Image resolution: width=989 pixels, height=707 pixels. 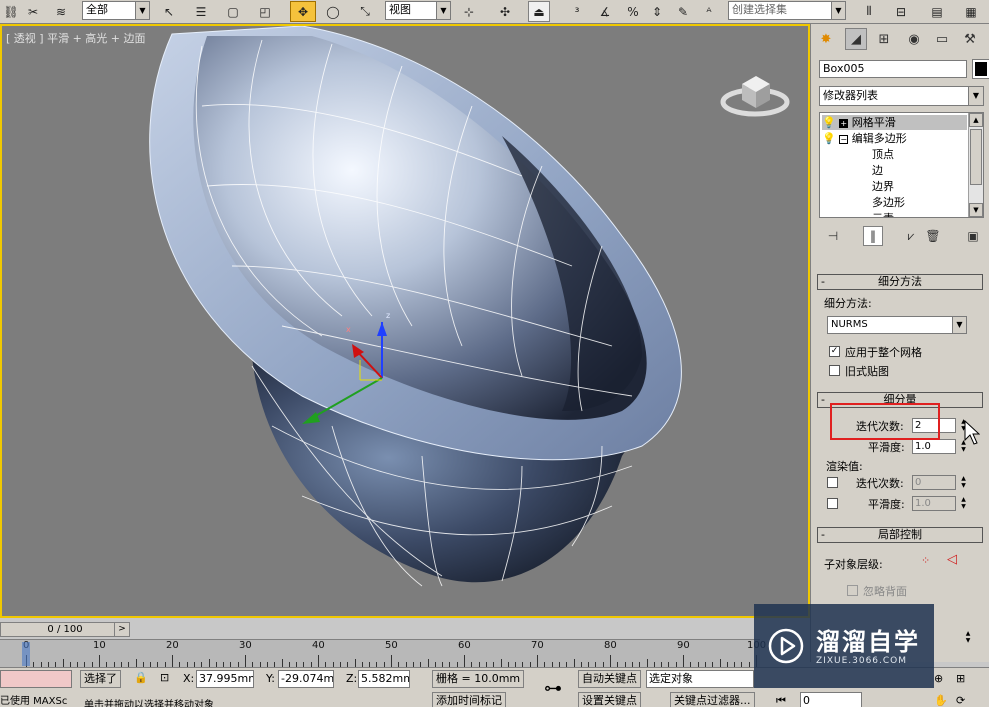 What do you see at coordinates (900, 535) in the screenshot?
I see `local-control-rollout: - 局部控制` at bounding box center [900, 535].